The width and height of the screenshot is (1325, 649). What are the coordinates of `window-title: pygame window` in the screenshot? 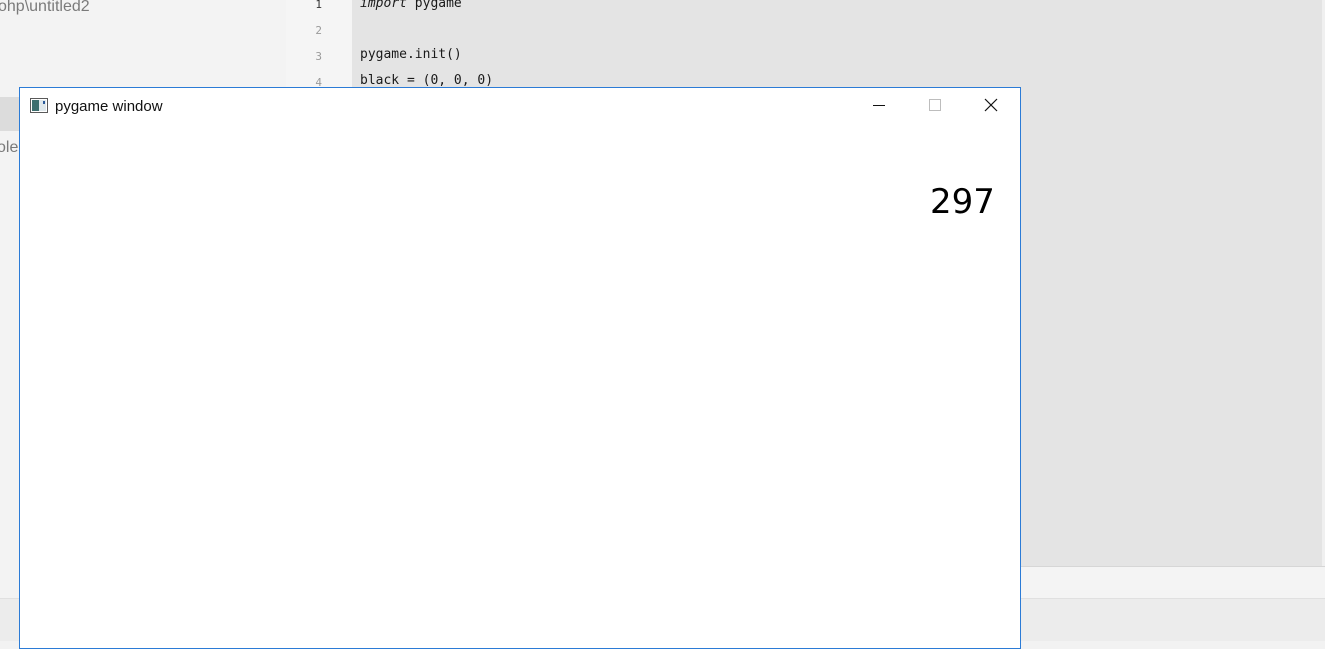 It's located at (109, 106).